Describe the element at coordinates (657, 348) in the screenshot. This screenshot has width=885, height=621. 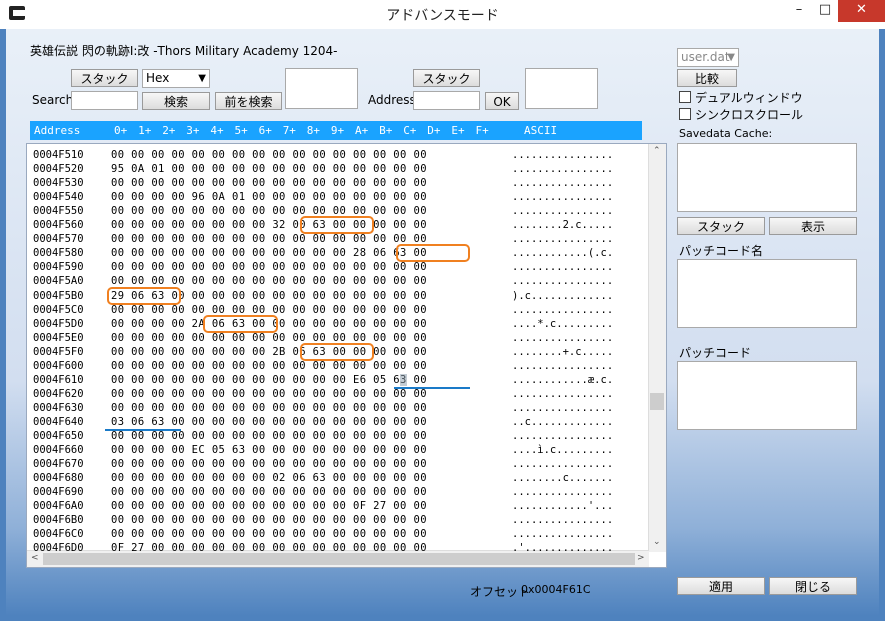
I see `vertical-scrollbar: ⌃ ⌄` at that location.